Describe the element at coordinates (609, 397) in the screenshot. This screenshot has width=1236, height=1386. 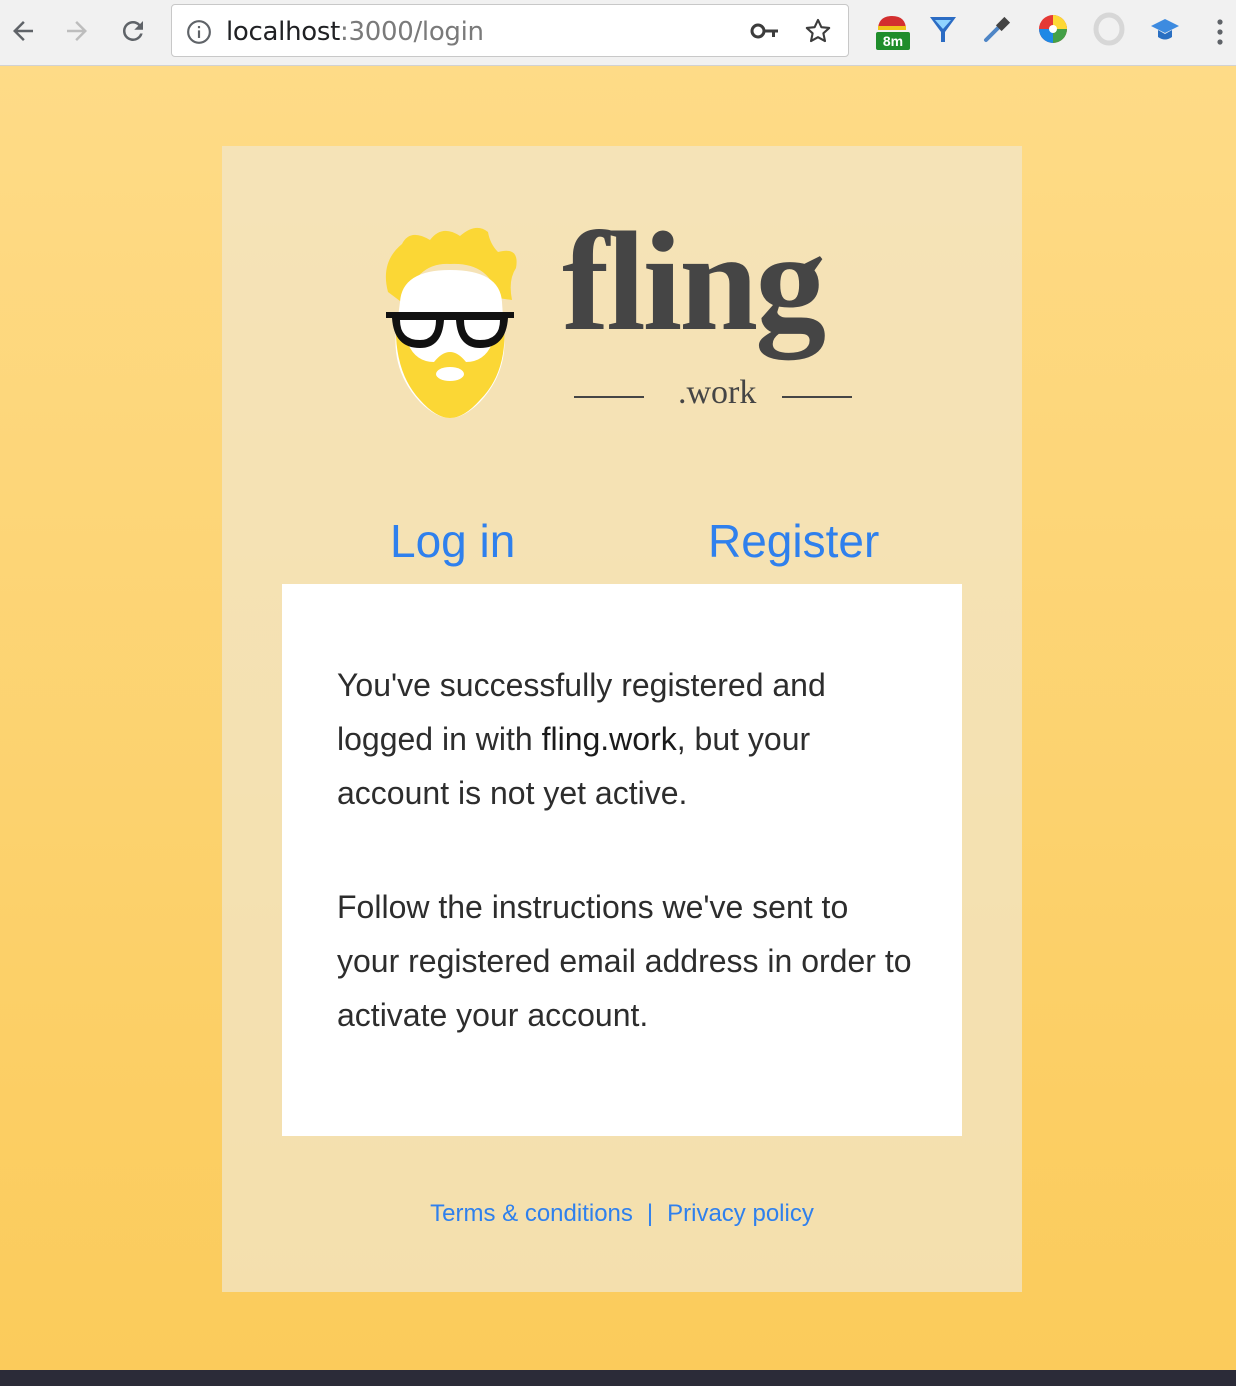
I see `wordmark-rule-left` at that location.